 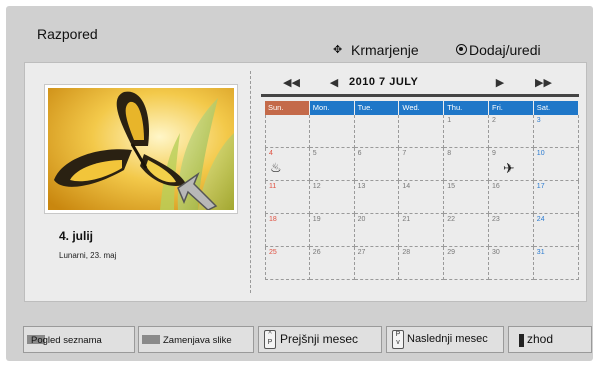 I want to click on day-number: 26, so click(x=316, y=252).